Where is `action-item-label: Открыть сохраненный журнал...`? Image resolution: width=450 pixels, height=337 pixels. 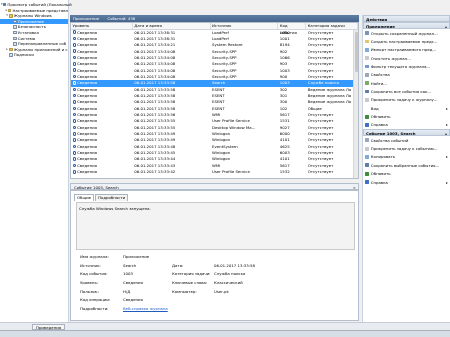 action-item-label: Открыть сохраненный журнал... is located at coordinates (404, 33).